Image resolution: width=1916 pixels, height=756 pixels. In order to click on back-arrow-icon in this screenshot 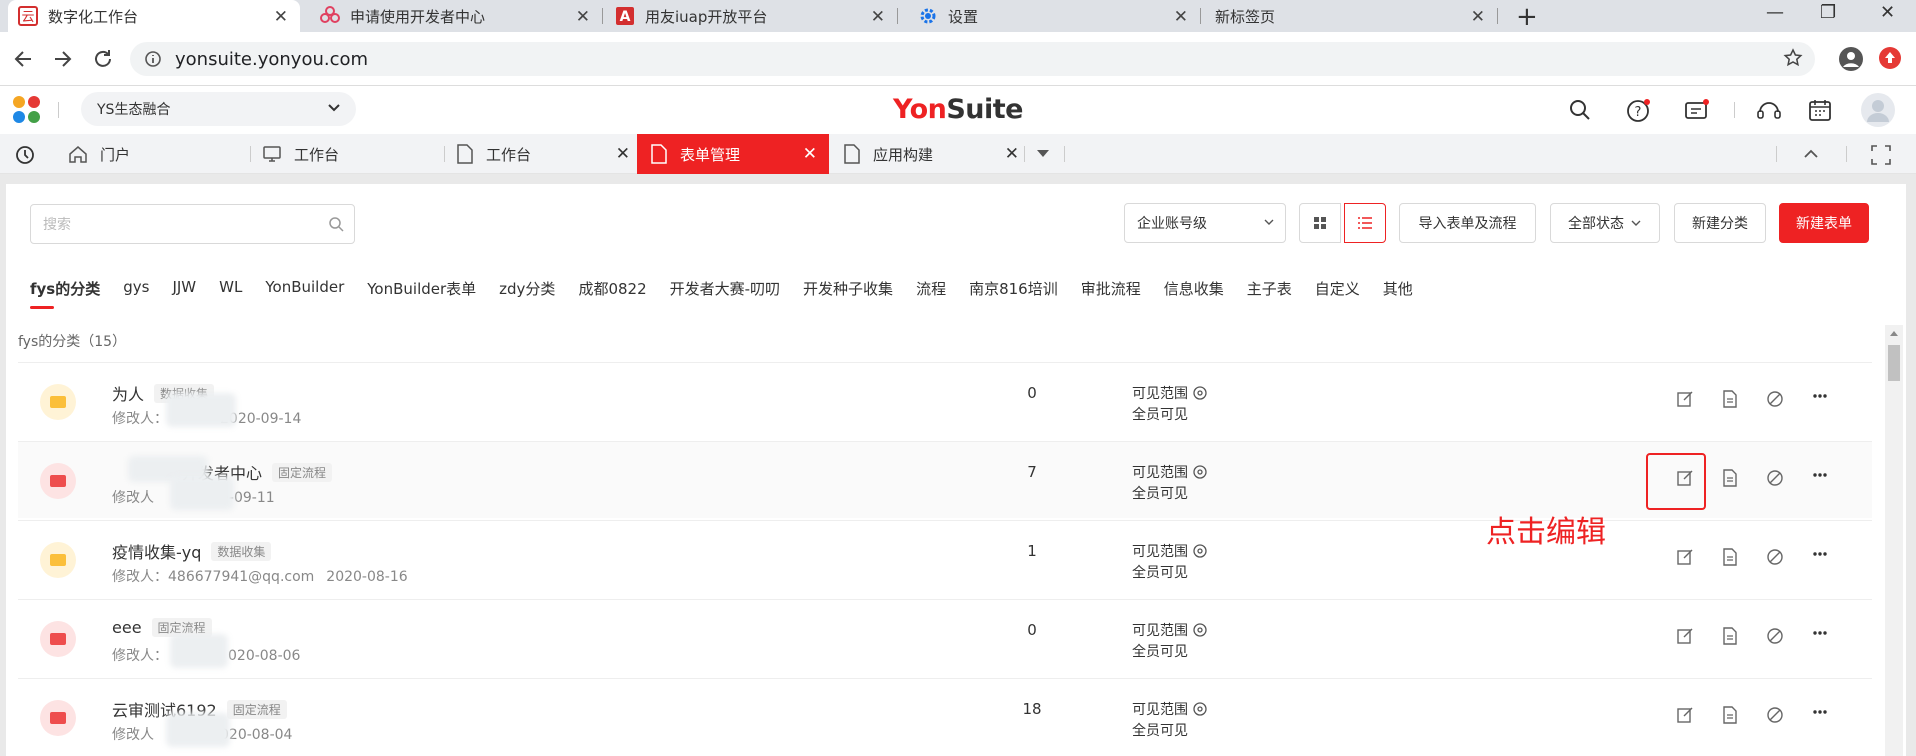, I will do `click(23, 59)`.